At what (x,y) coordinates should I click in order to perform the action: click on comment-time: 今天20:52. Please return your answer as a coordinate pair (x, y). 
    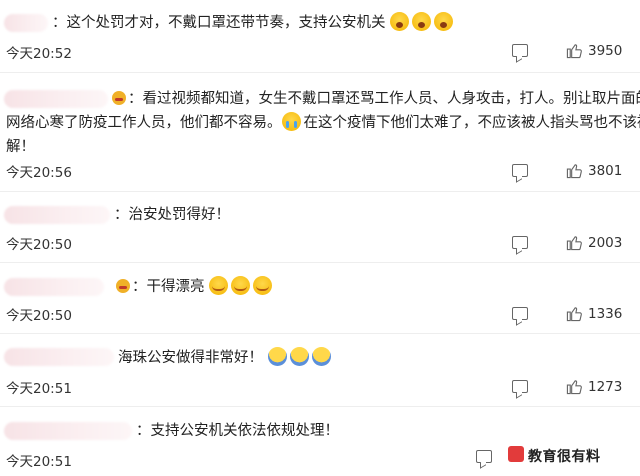
    Looking at the image, I should click on (39, 54).